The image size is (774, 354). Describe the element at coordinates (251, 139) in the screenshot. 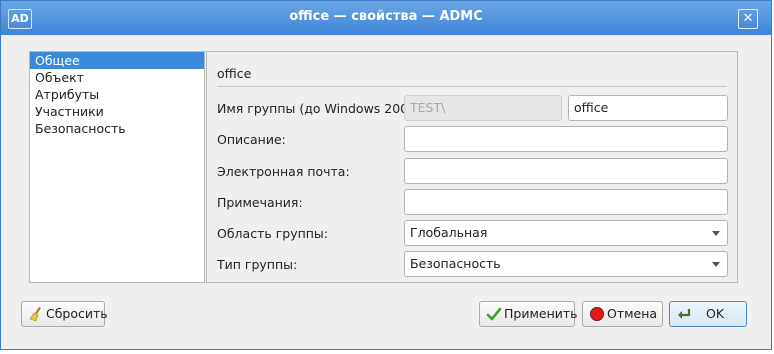

I see `description-label: Описание:` at that location.